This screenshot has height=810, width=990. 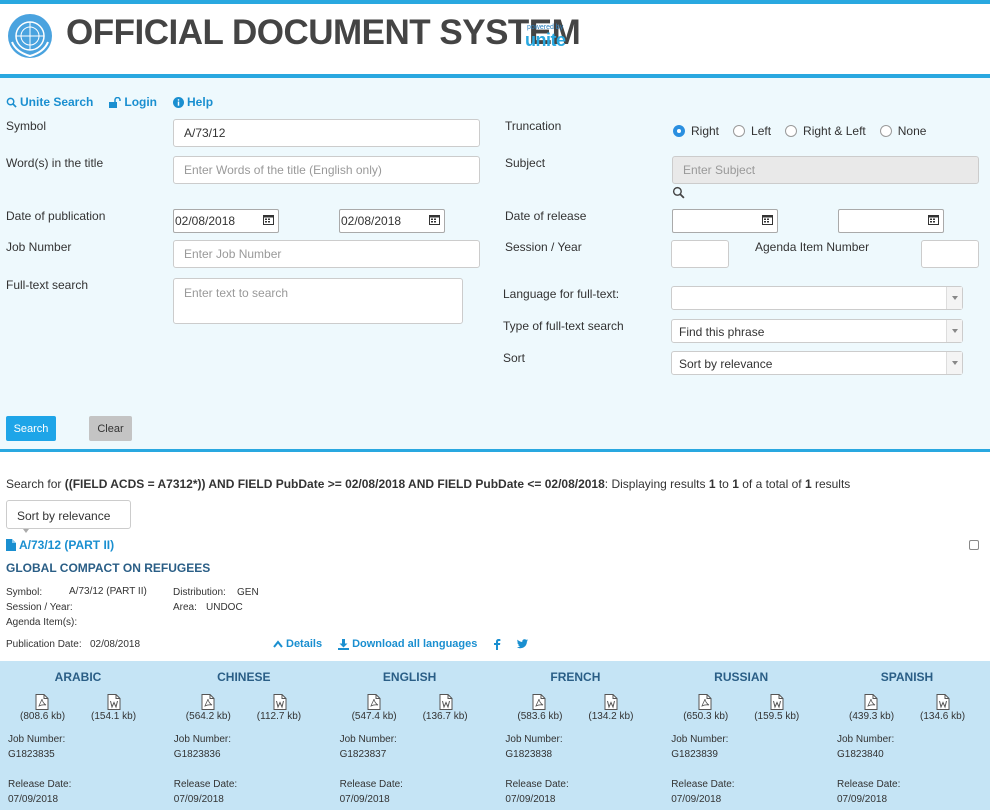 What do you see at coordinates (817, 298) in the screenshot?
I see `lang-fulltext-select` at bounding box center [817, 298].